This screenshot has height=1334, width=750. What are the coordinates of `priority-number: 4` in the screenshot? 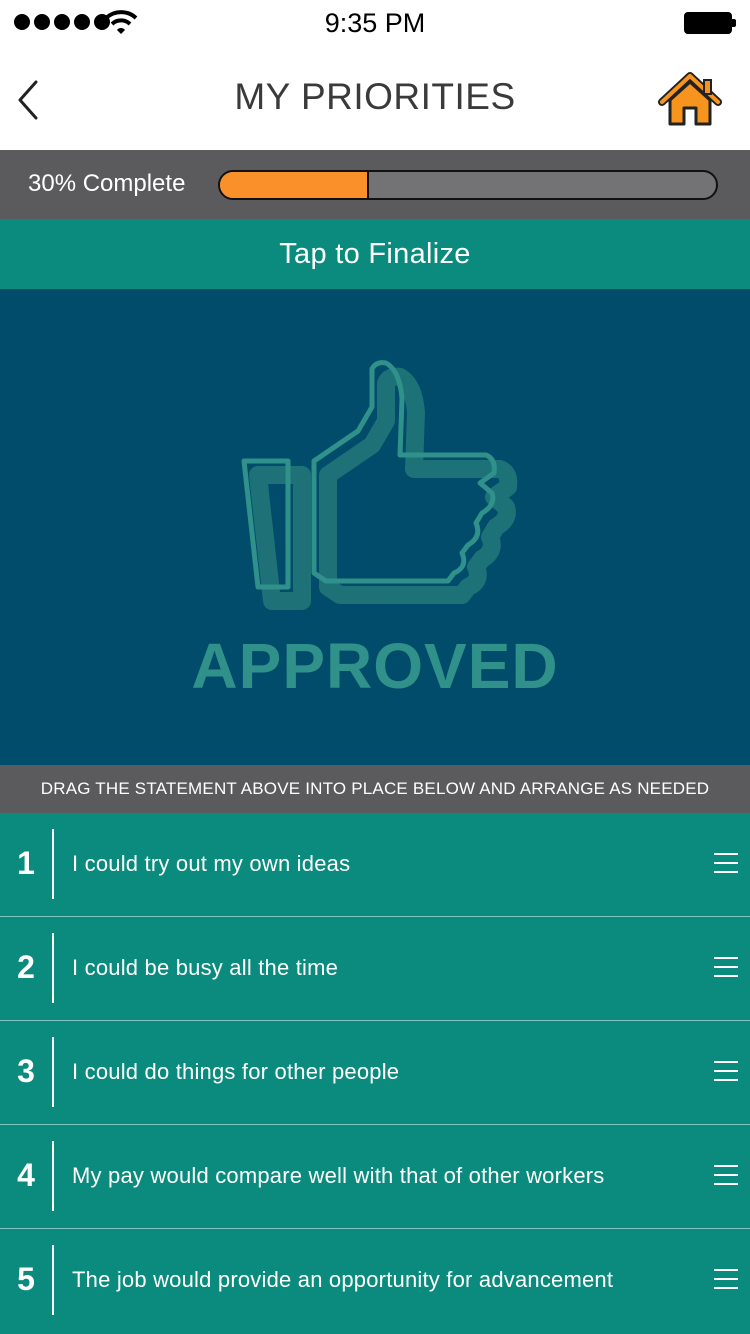 It's located at (26, 1175).